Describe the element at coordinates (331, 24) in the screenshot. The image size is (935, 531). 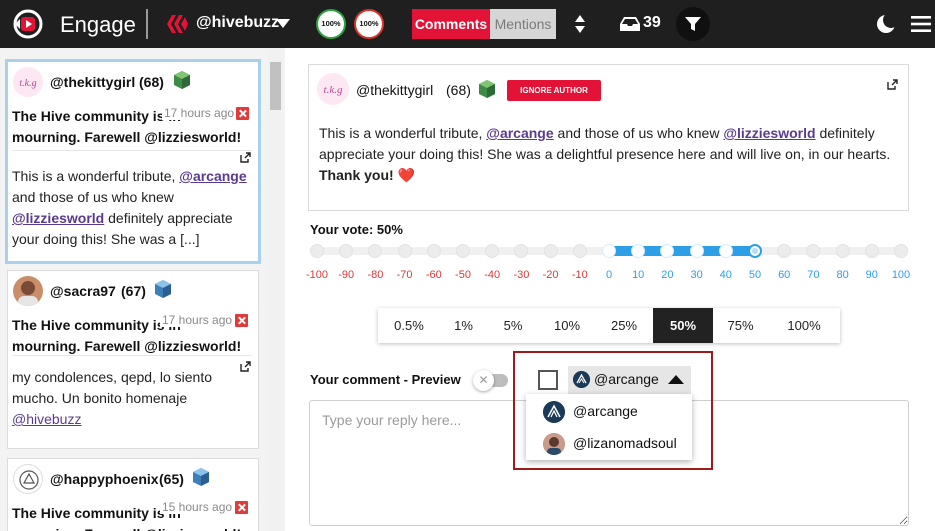
I see `voting-power-gauge: 100%` at that location.